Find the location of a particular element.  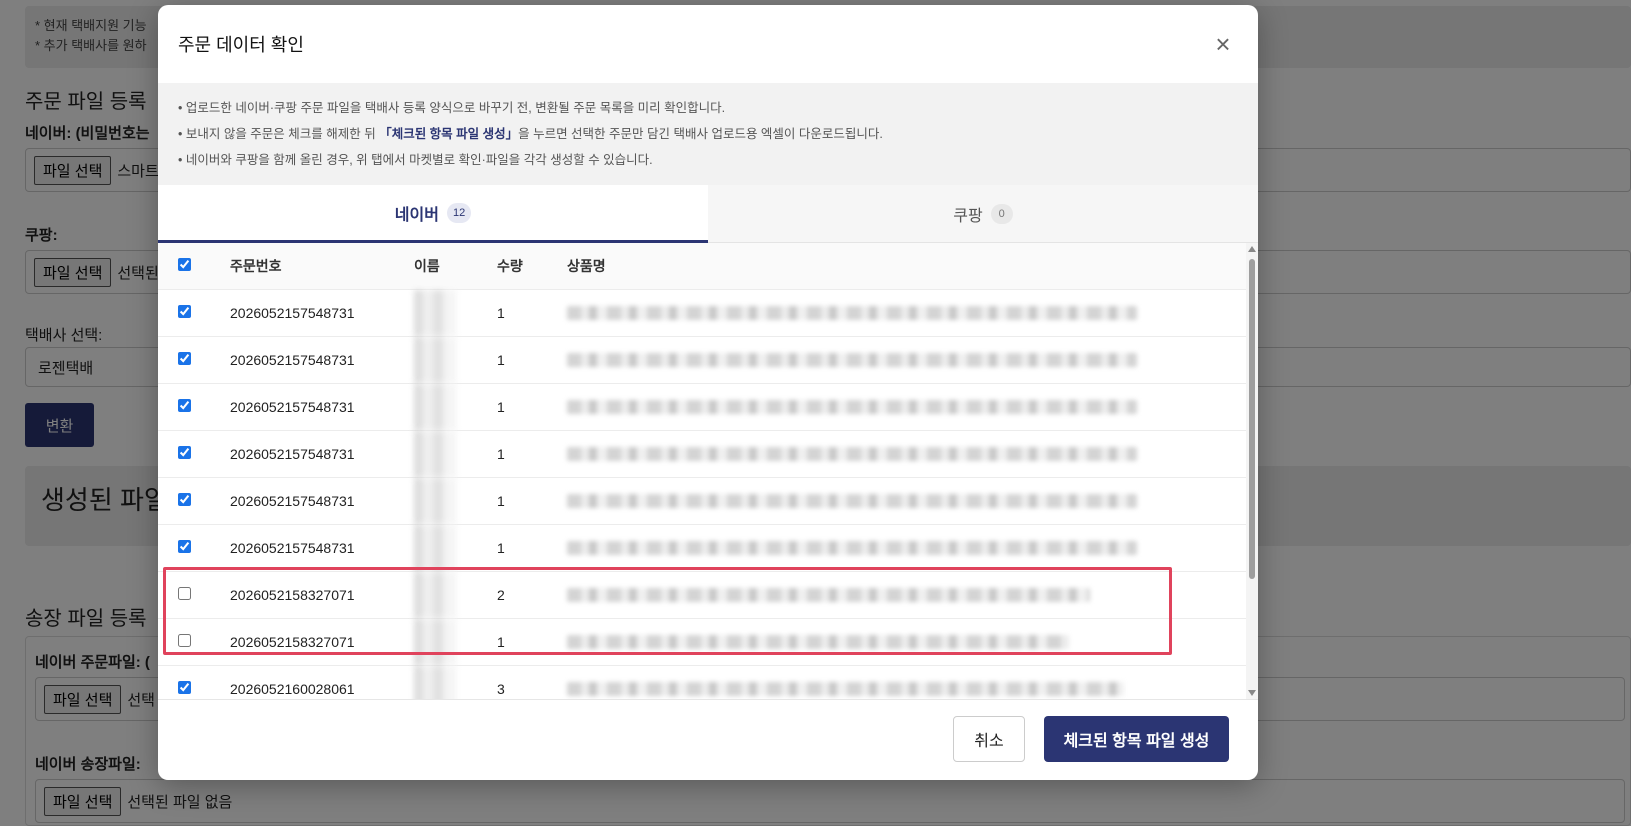

table-header-row: 주문번호 이름 수량 상품명 is located at coordinates (702, 266).